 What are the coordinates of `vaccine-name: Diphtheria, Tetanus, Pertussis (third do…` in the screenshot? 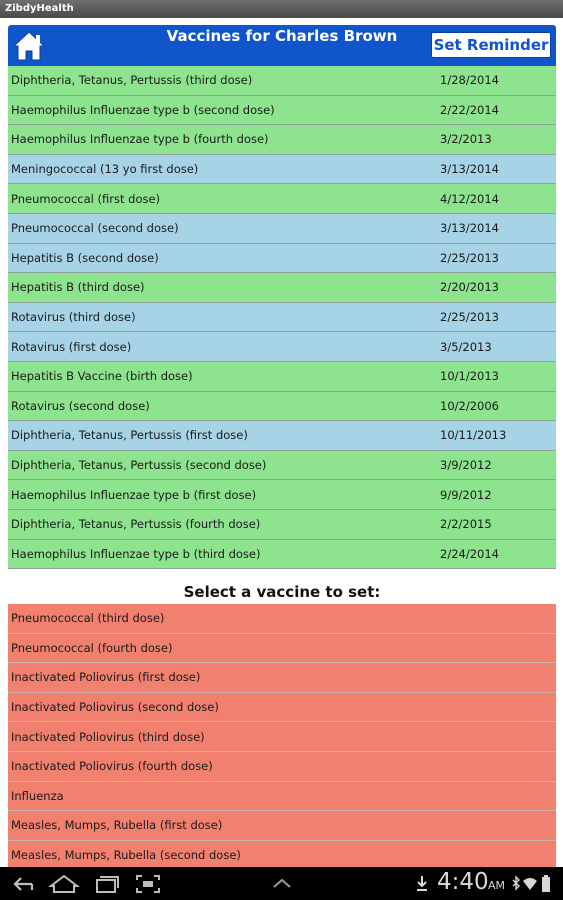 It's located at (132, 80).